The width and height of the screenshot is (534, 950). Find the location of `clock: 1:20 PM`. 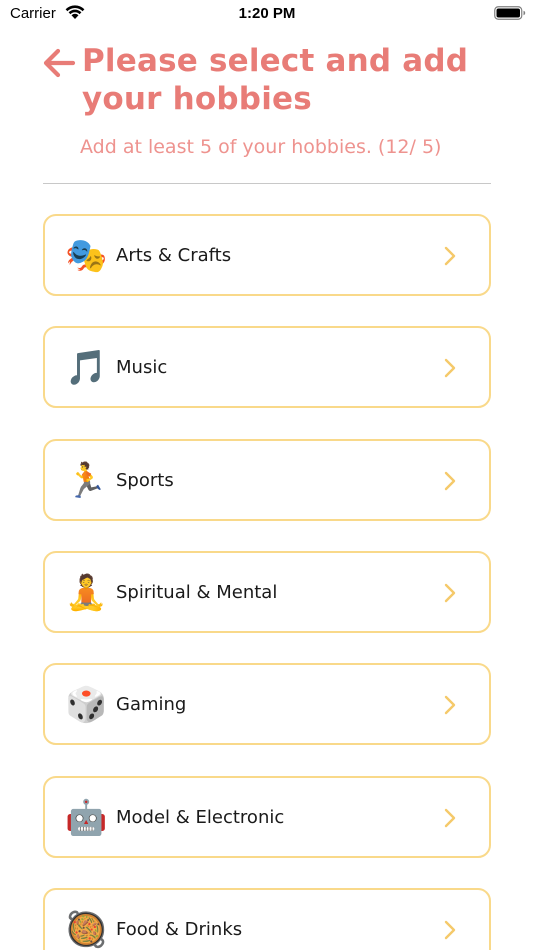

clock: 1:20 PM is located at coordinates (267, 13).